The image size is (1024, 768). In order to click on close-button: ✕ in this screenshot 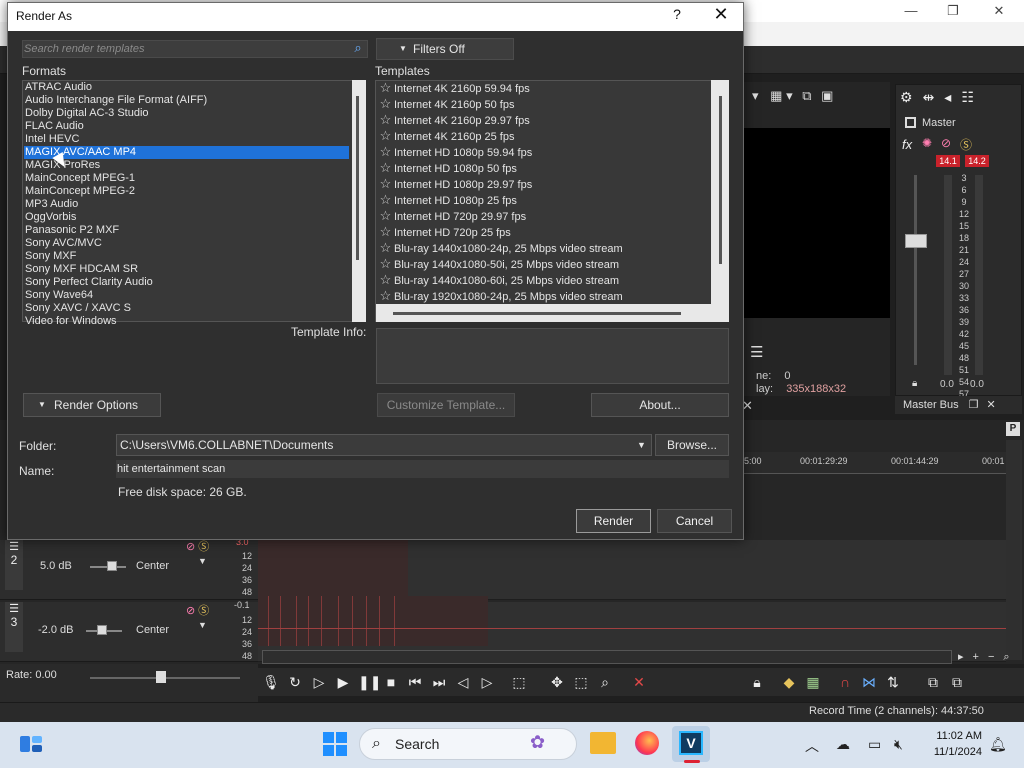, I will do `click(721, 14)`.